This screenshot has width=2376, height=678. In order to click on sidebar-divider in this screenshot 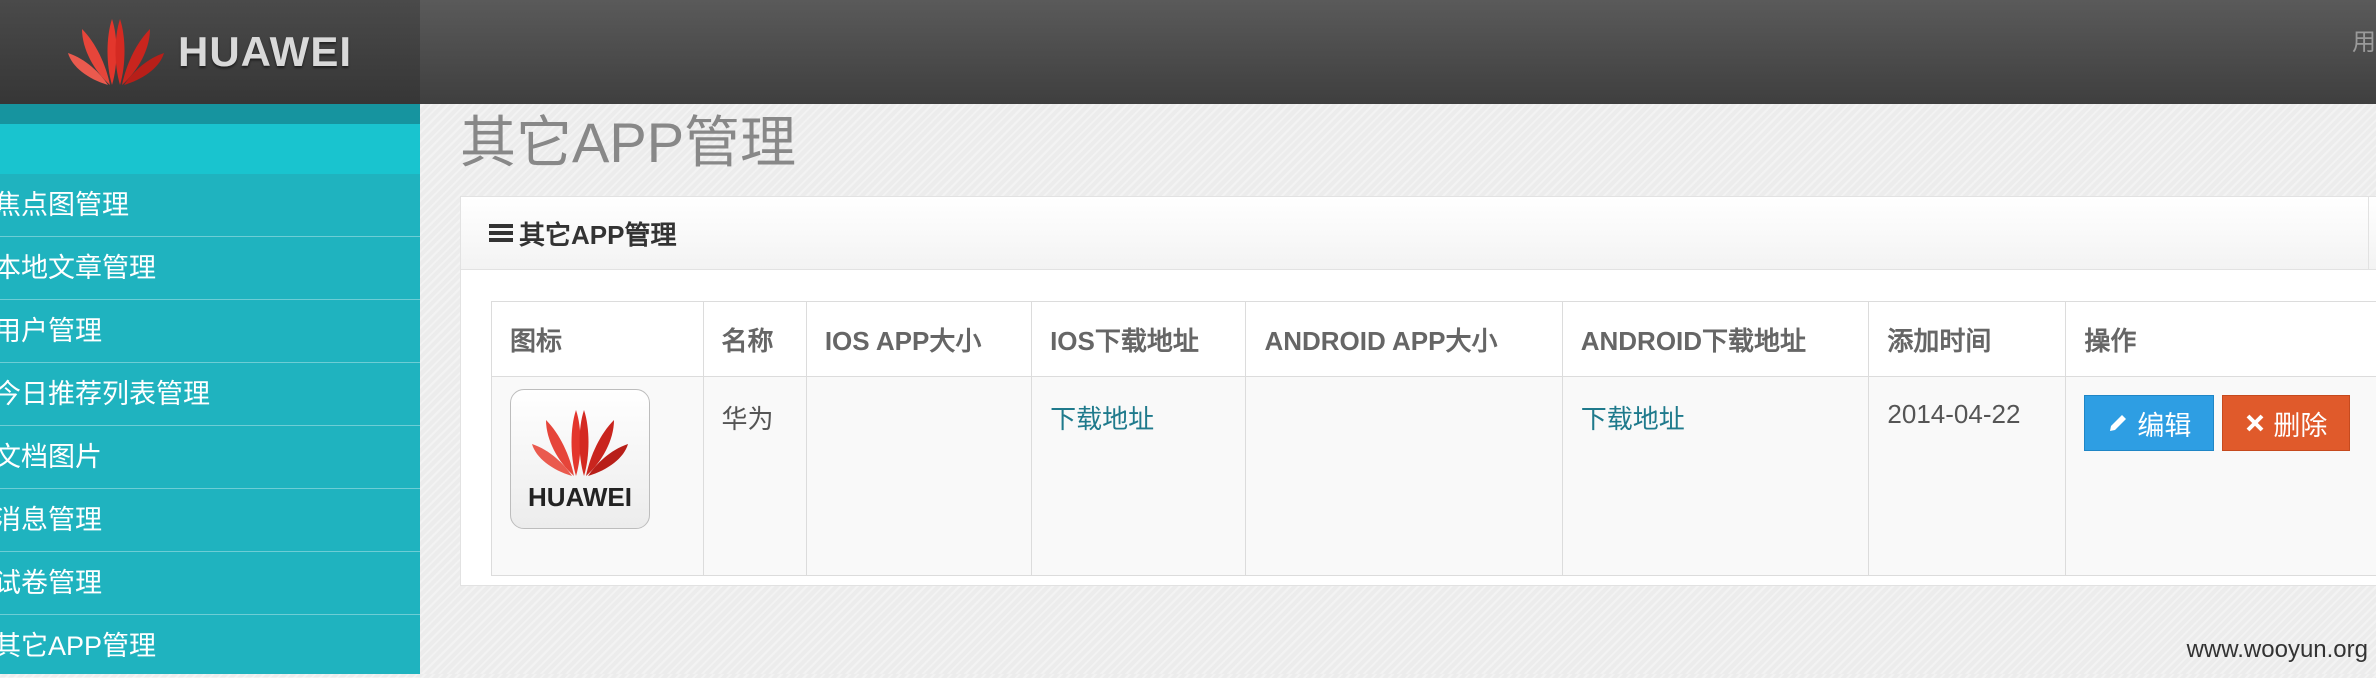, I will do `click(210, 114)`.